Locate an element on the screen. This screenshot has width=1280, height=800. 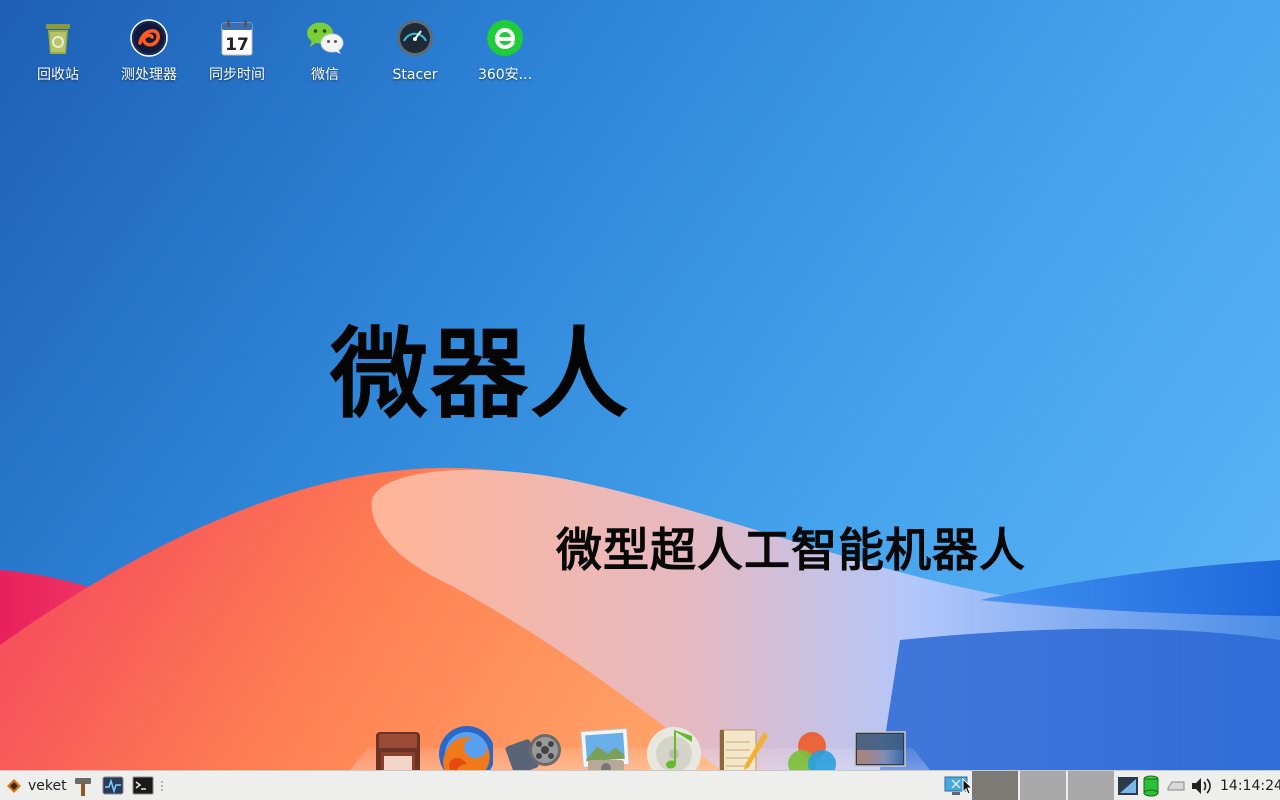
desktop-icon-trash: 回收站 is located at coordinates (58, 56).